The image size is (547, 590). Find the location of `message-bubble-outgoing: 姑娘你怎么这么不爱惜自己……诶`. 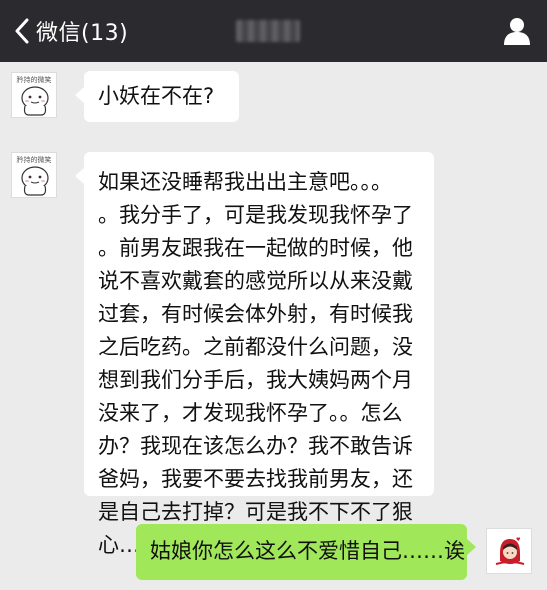

message-bubble-outgoing: 姑娘你怎么这么不爱惜自己……诶 is located at coordinates (306, 552).